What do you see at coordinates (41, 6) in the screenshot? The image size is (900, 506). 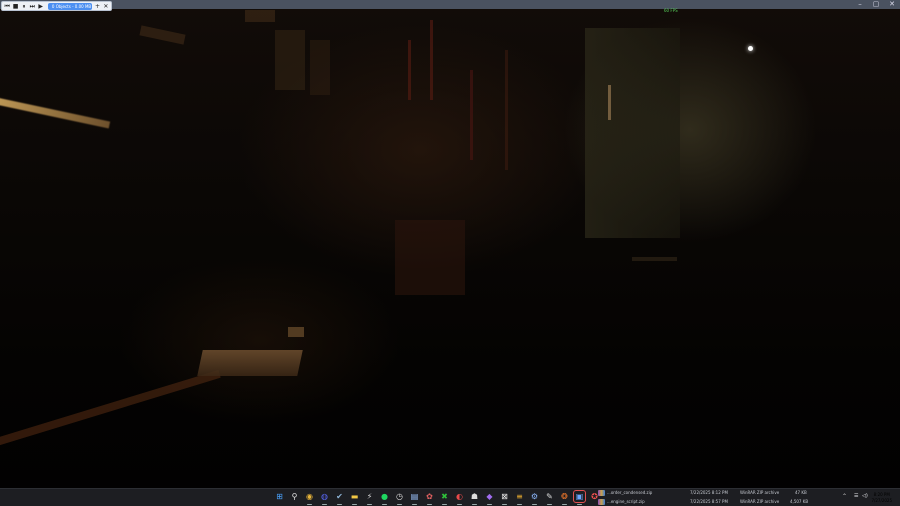 I see `play-icon: ▶` at bounding box center [41, 6].